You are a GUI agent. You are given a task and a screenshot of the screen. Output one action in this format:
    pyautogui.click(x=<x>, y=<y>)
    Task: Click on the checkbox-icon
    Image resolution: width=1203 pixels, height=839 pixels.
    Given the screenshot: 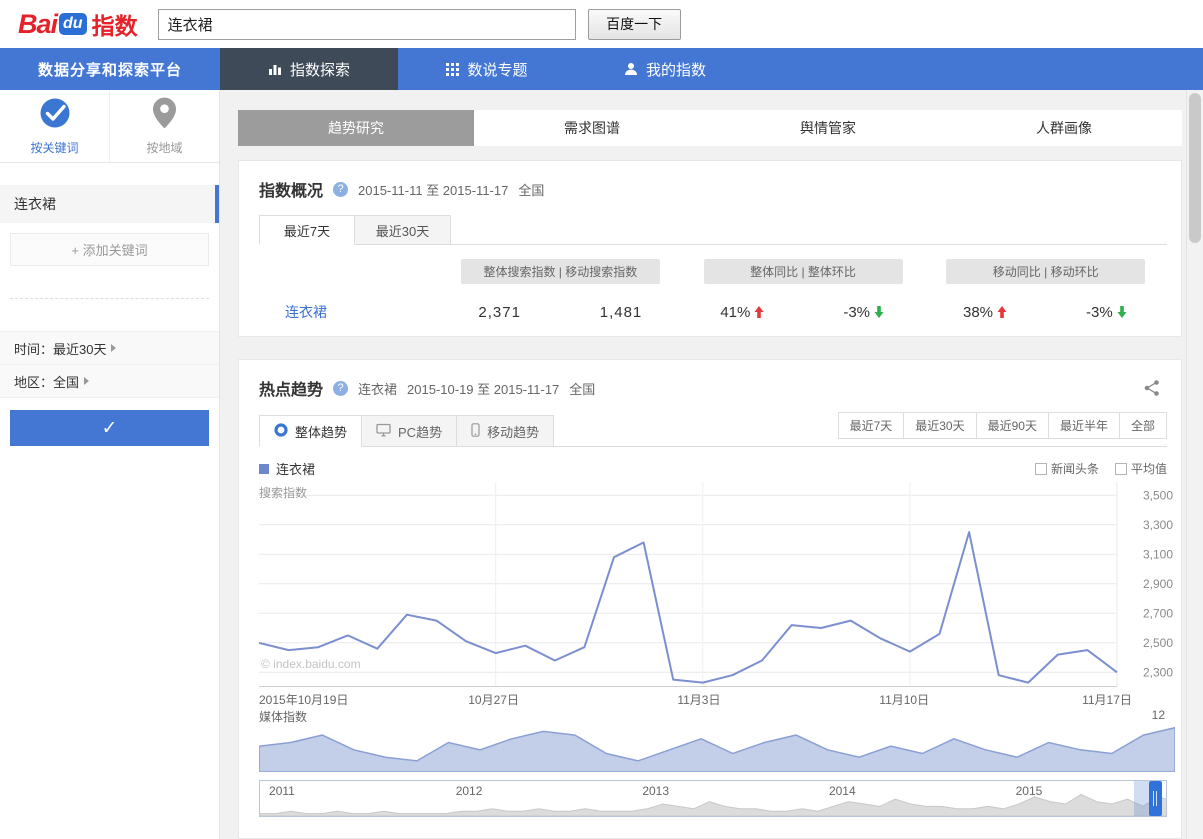 What is the action you would take?
    pyautogui.click(x=1120, y=468)
    